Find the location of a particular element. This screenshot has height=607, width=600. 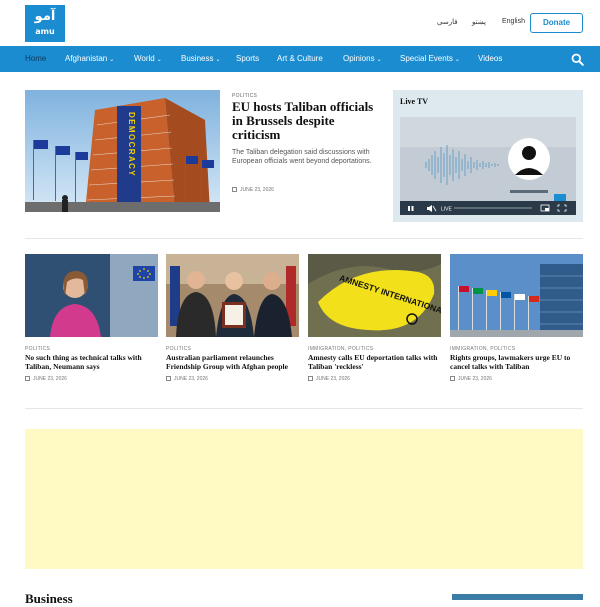

article-date-3: JUNE 23, 2026 is located at coordinates (329, 379).